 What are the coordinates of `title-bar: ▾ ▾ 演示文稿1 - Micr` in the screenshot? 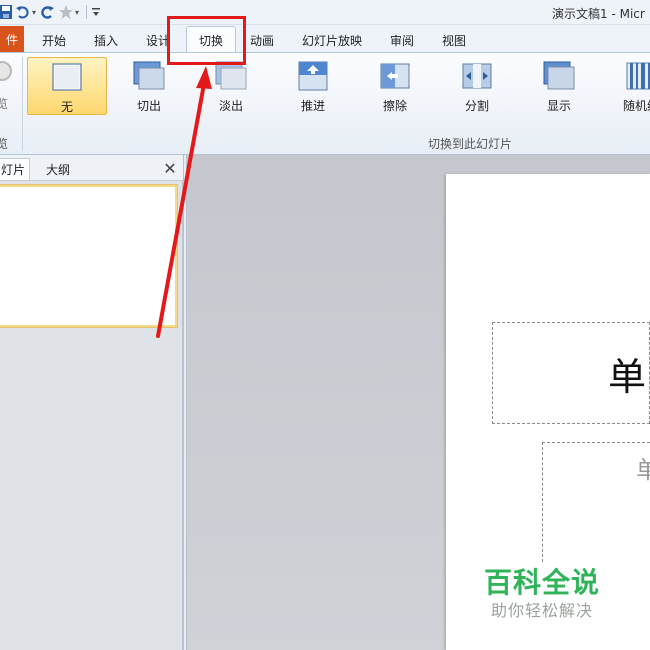 It's located at (325, 12).